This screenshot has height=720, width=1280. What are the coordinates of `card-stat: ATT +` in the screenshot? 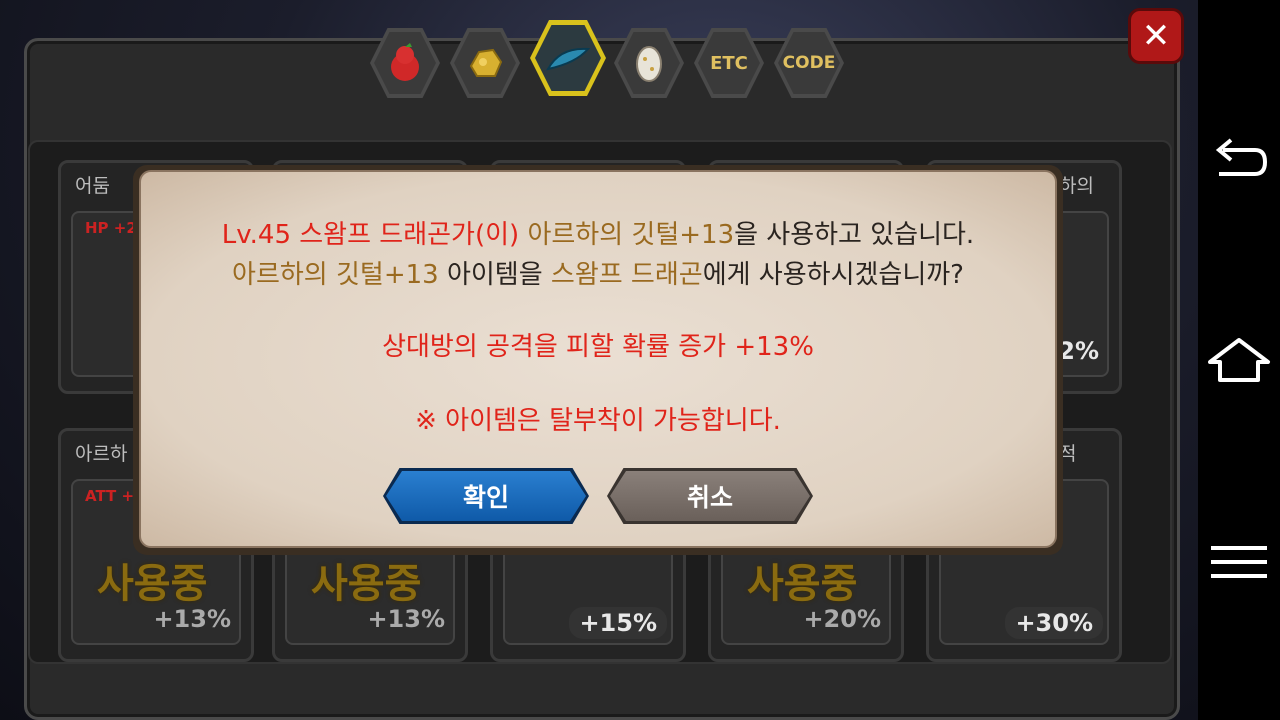 It's located at (110, 496).